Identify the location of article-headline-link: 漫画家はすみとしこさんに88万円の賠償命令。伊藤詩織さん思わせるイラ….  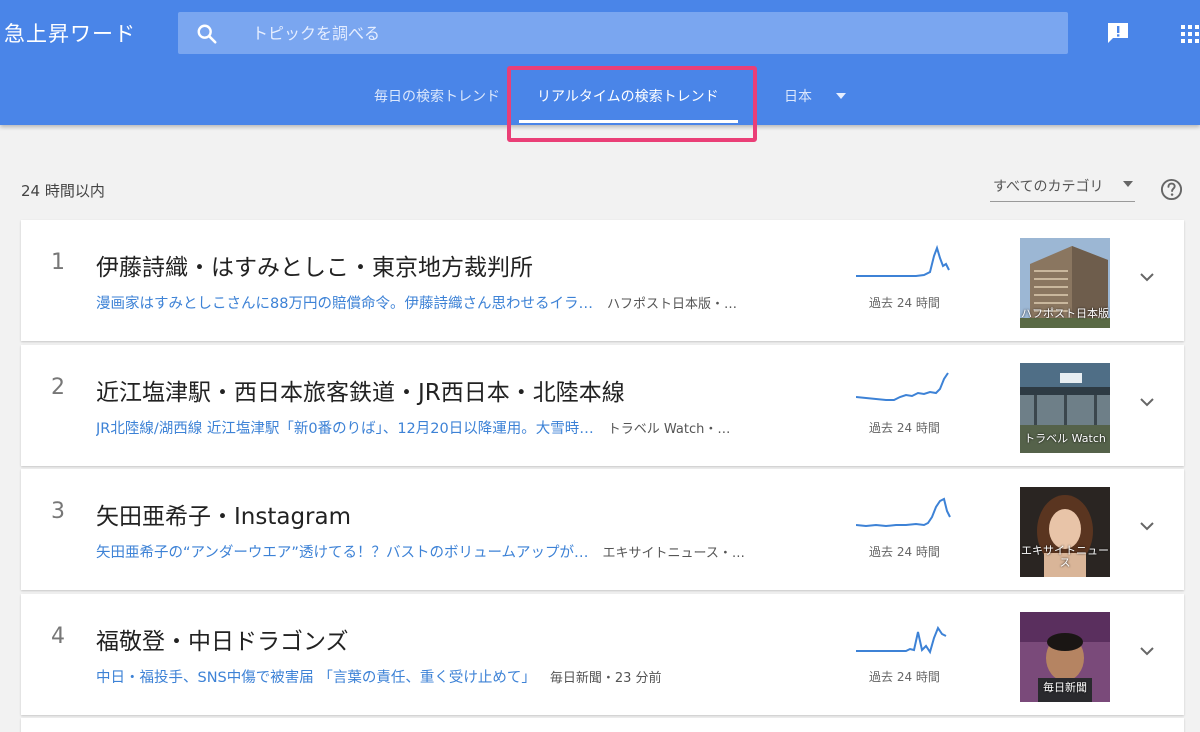
(344, 304).